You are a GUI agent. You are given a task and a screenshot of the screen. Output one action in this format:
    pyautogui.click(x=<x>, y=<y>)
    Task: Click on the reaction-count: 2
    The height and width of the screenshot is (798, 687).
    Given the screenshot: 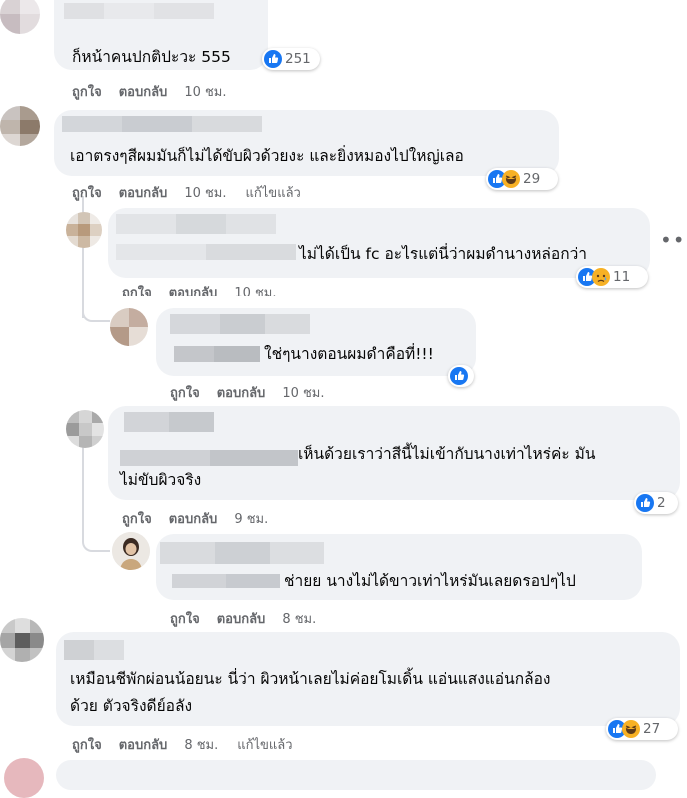 What is the action you would take?
    pyautogui.click(x=661, y=503)
    